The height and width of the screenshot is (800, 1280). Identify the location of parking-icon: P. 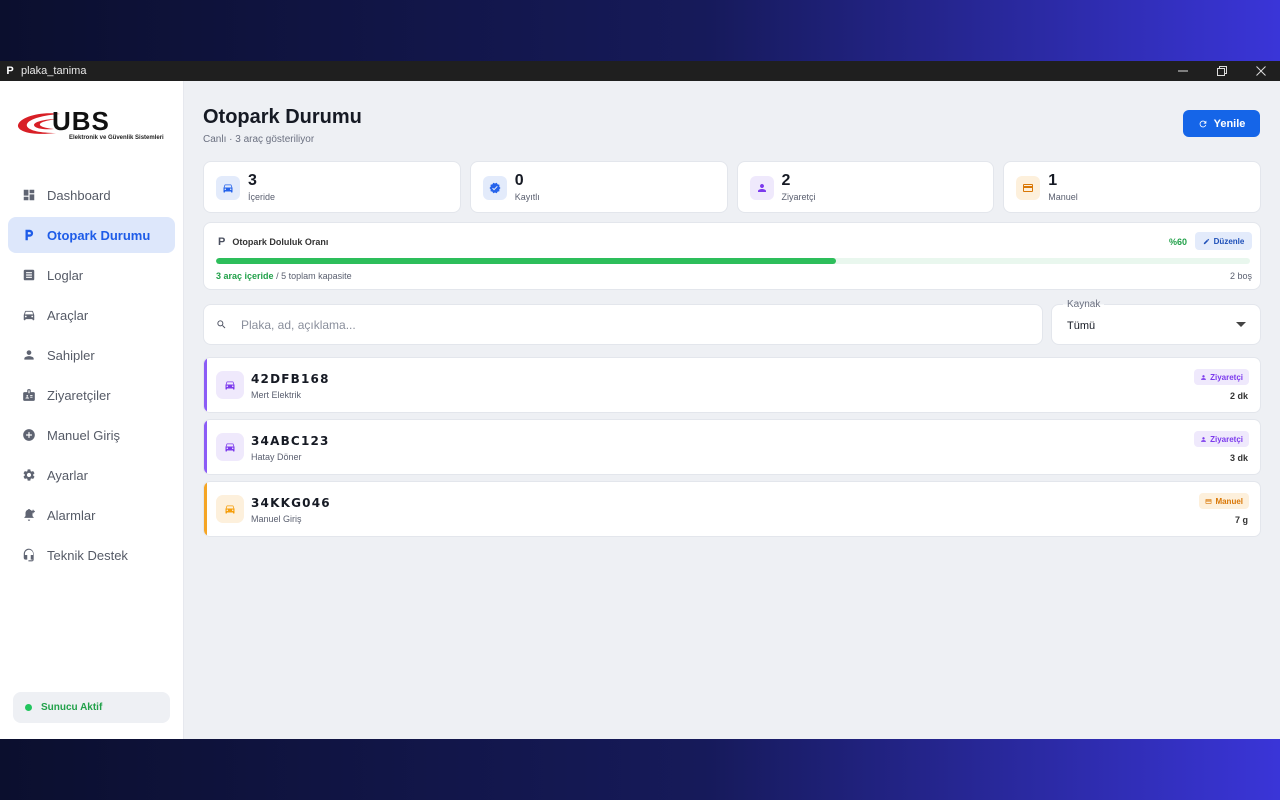
(222, 242).